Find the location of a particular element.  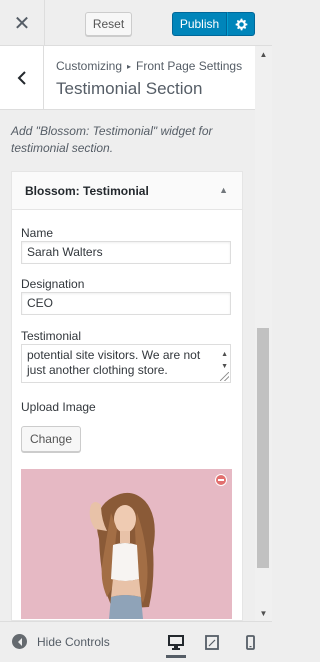

breadcrumb-root: Customizing is located at coordinates (89, 66).